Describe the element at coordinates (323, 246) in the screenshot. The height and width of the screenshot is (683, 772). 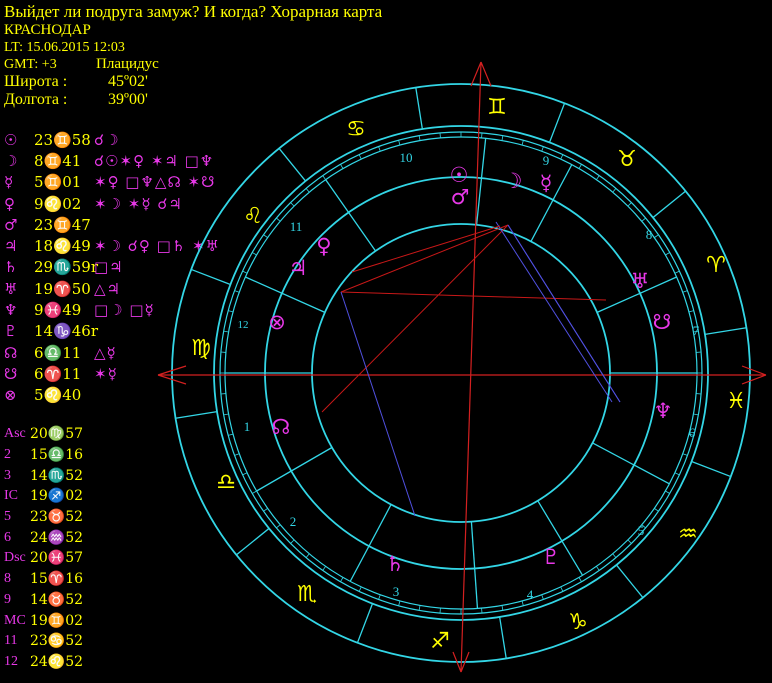
I see `planet-glyph: ♀` at that location.